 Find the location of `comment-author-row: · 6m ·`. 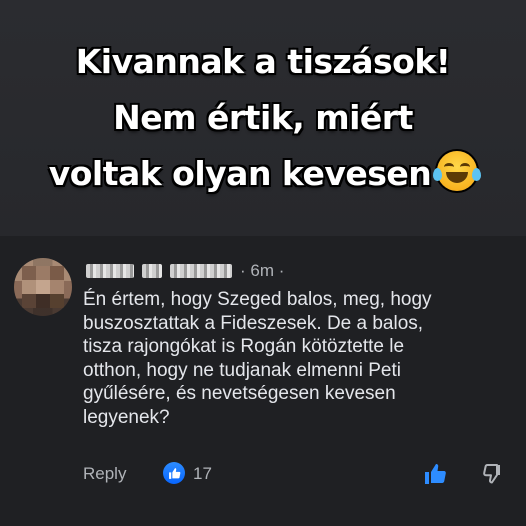

comment-author-row: · 6m · is located at coordinates (185, 271).